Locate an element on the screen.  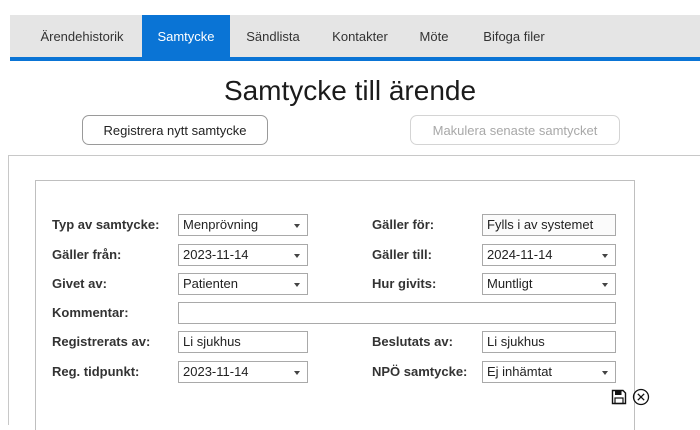
registered-by-label: Registrerats av: is located at coordinates (101, 341).